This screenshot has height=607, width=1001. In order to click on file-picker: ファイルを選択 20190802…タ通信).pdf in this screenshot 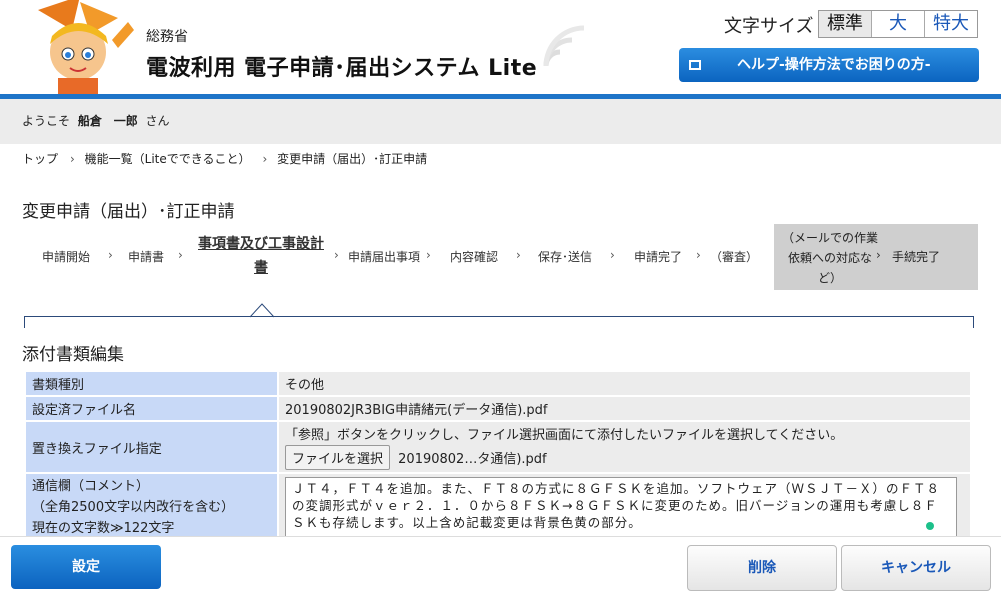, I will do `click(624, 457)`.